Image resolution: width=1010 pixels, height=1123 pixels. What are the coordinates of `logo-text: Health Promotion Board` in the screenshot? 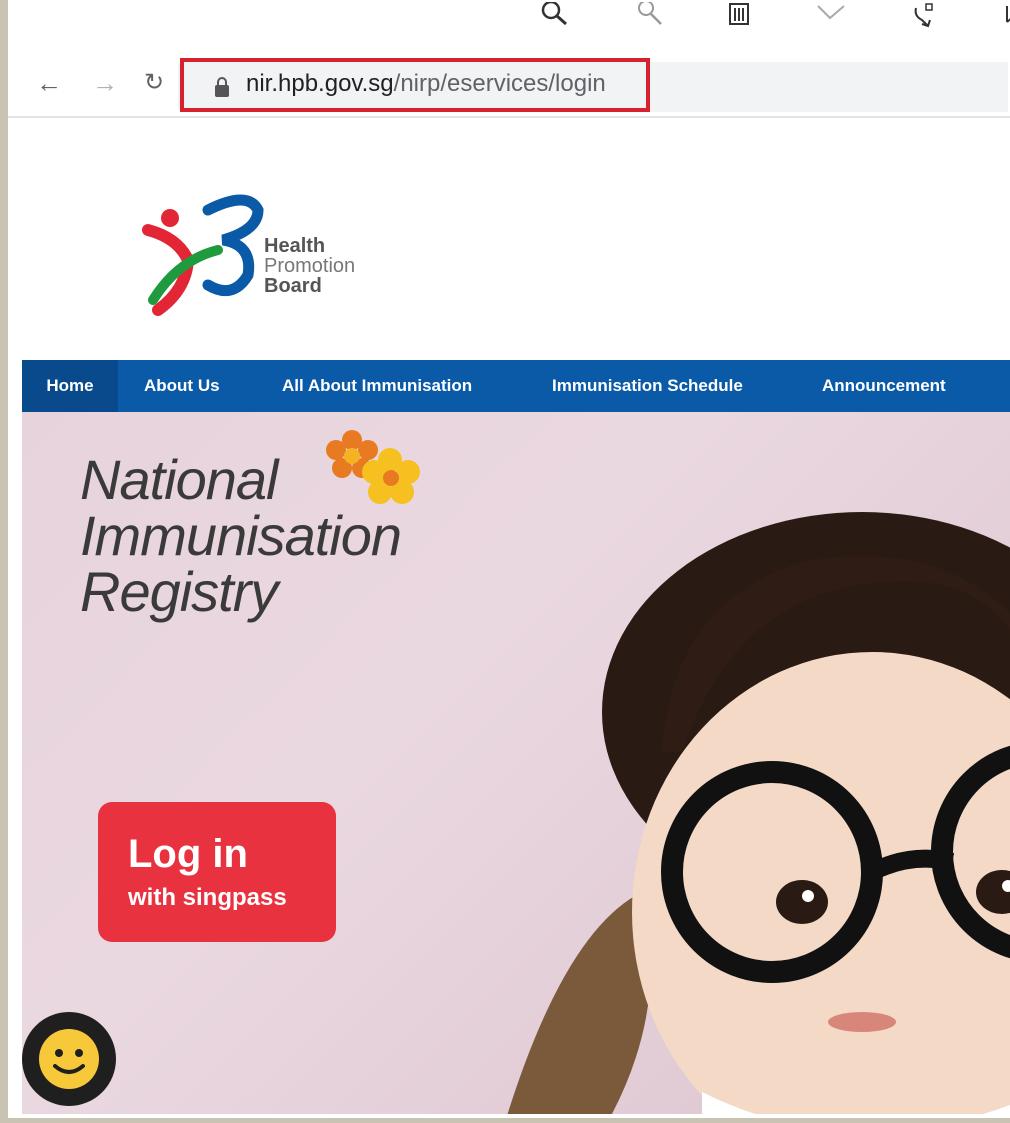 It's located at (309, 266).